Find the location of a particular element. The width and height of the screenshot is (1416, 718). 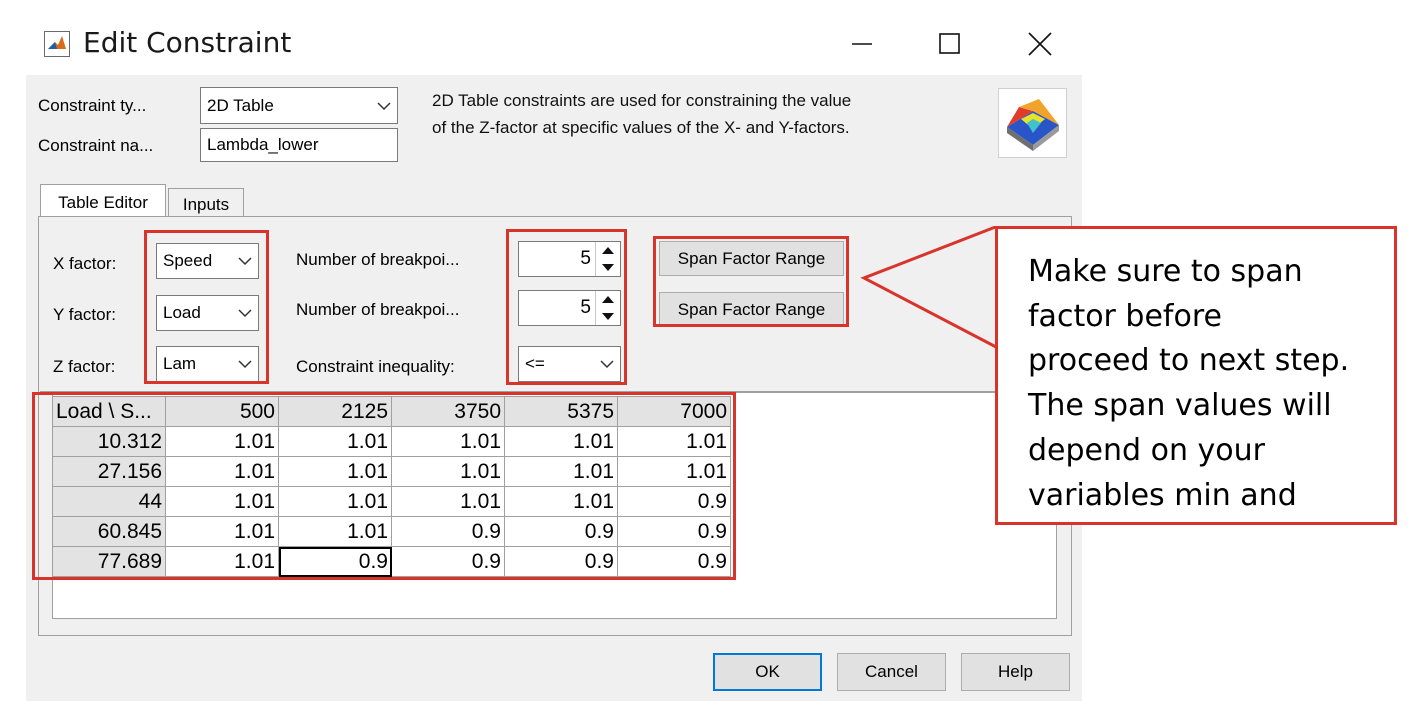

tab-table-editor: Table Editor is located at coordinates (103, 202).